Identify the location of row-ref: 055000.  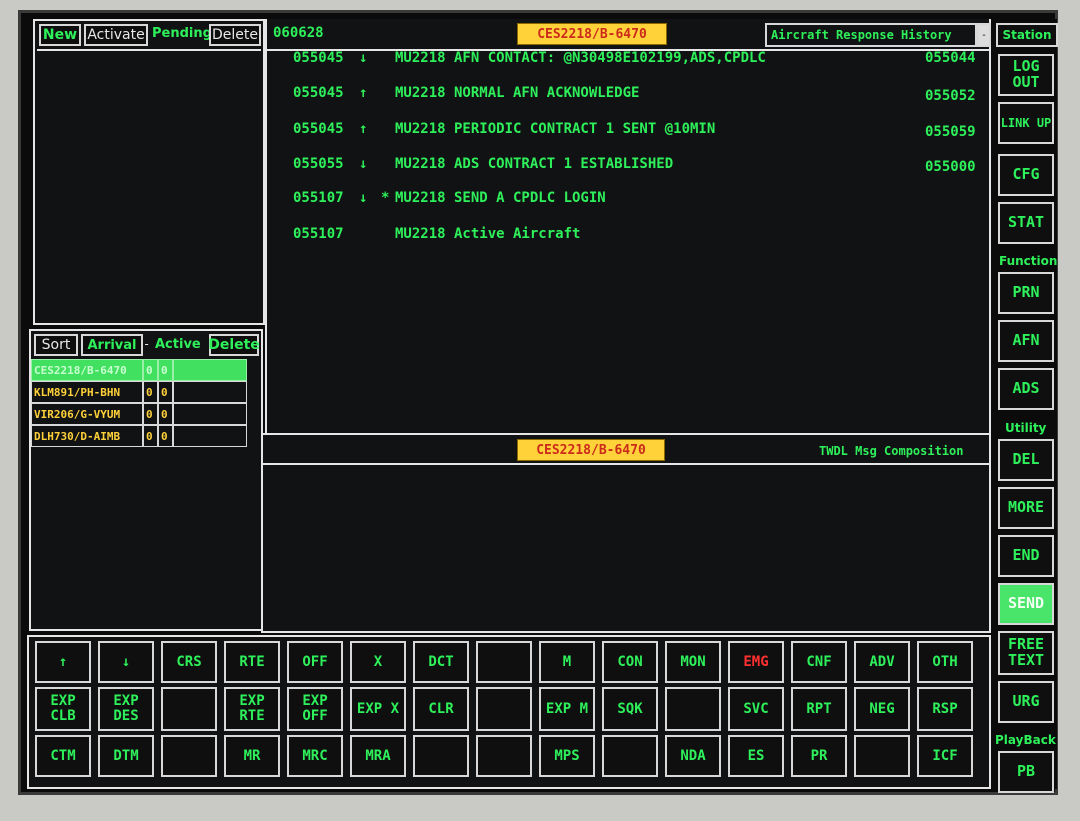
(950, 167).